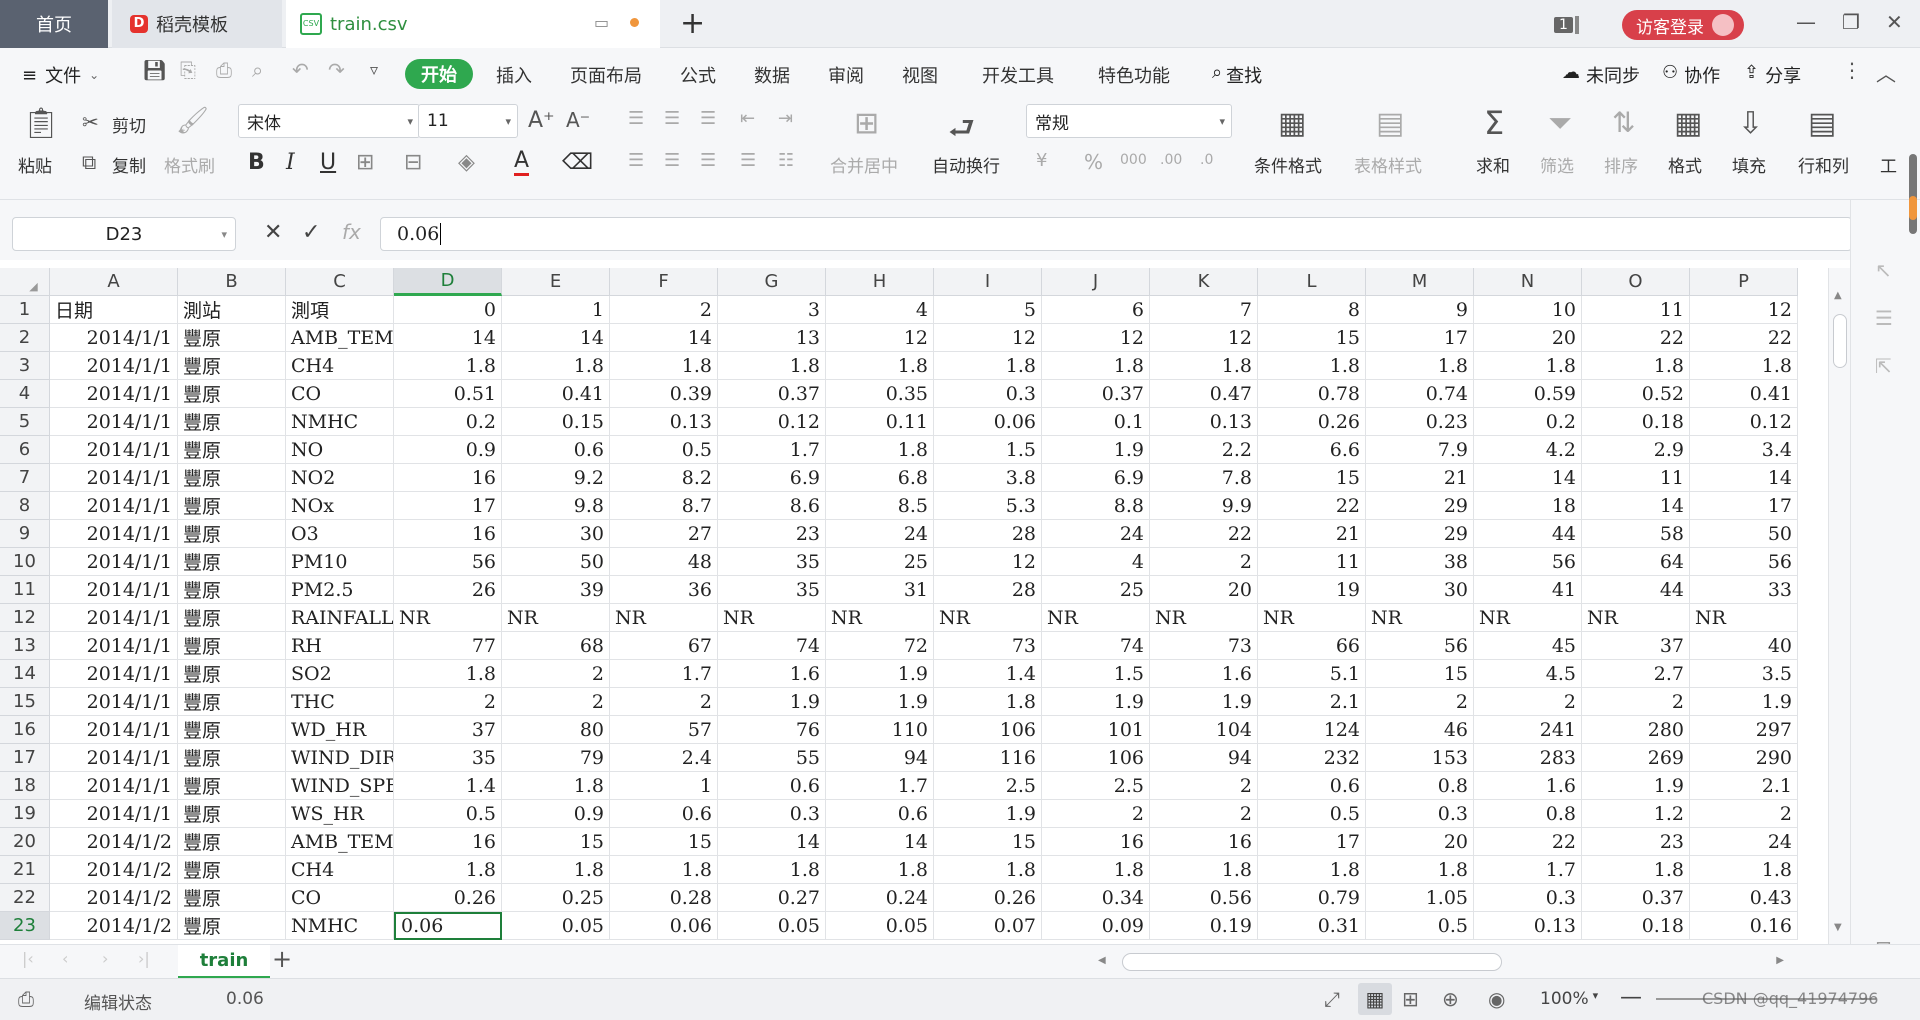  Describe the element at coordinates (448, 702) in the screenshot. I see `cell-D15: 2` at that location.